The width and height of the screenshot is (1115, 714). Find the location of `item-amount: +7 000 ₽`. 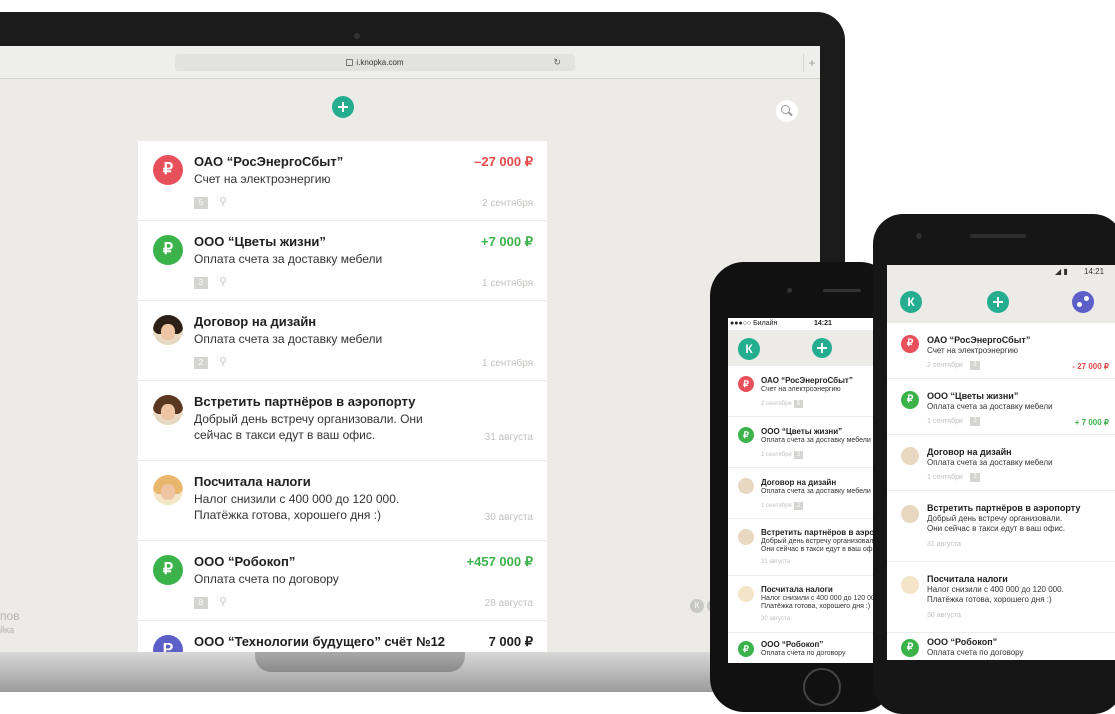

item-amount: +7 000 ₽ is located at coordinates (506, 241).